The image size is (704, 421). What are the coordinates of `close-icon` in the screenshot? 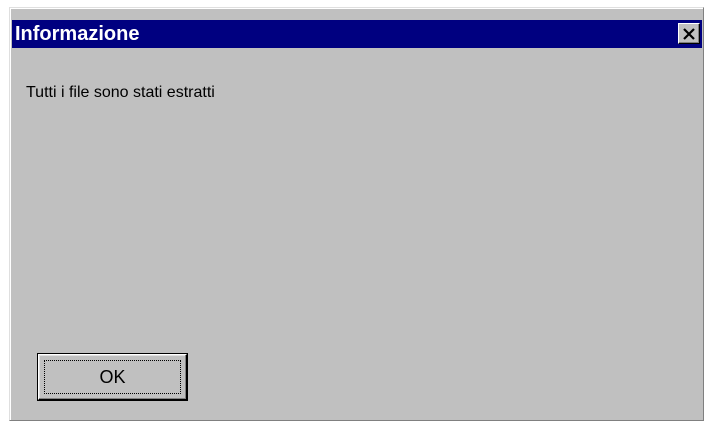 It's located at (689, 33).